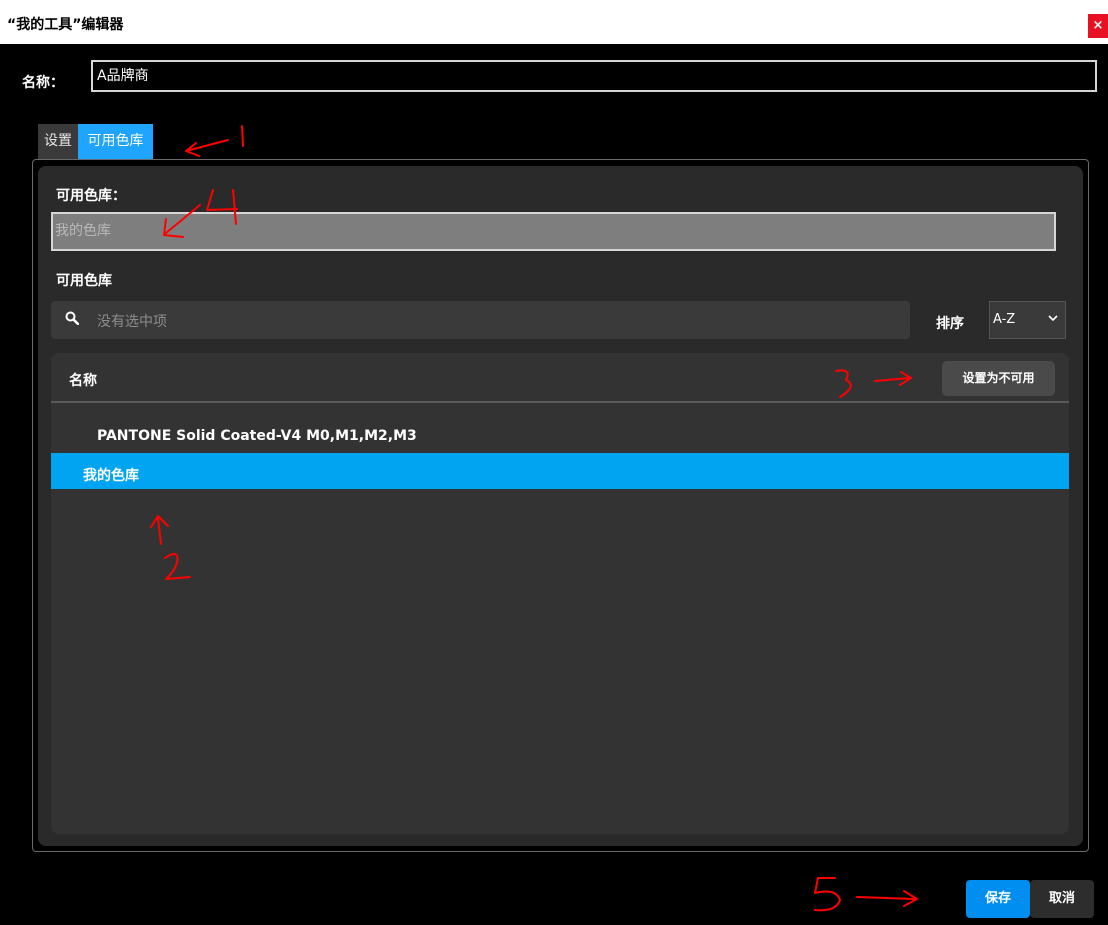 This screenshot has height=925, width=1108. What do you see at coordinates (998, 378) in the screenshot?
I see `set-unavailable-button: 设置为不可用` at bounding box center [998, 378].